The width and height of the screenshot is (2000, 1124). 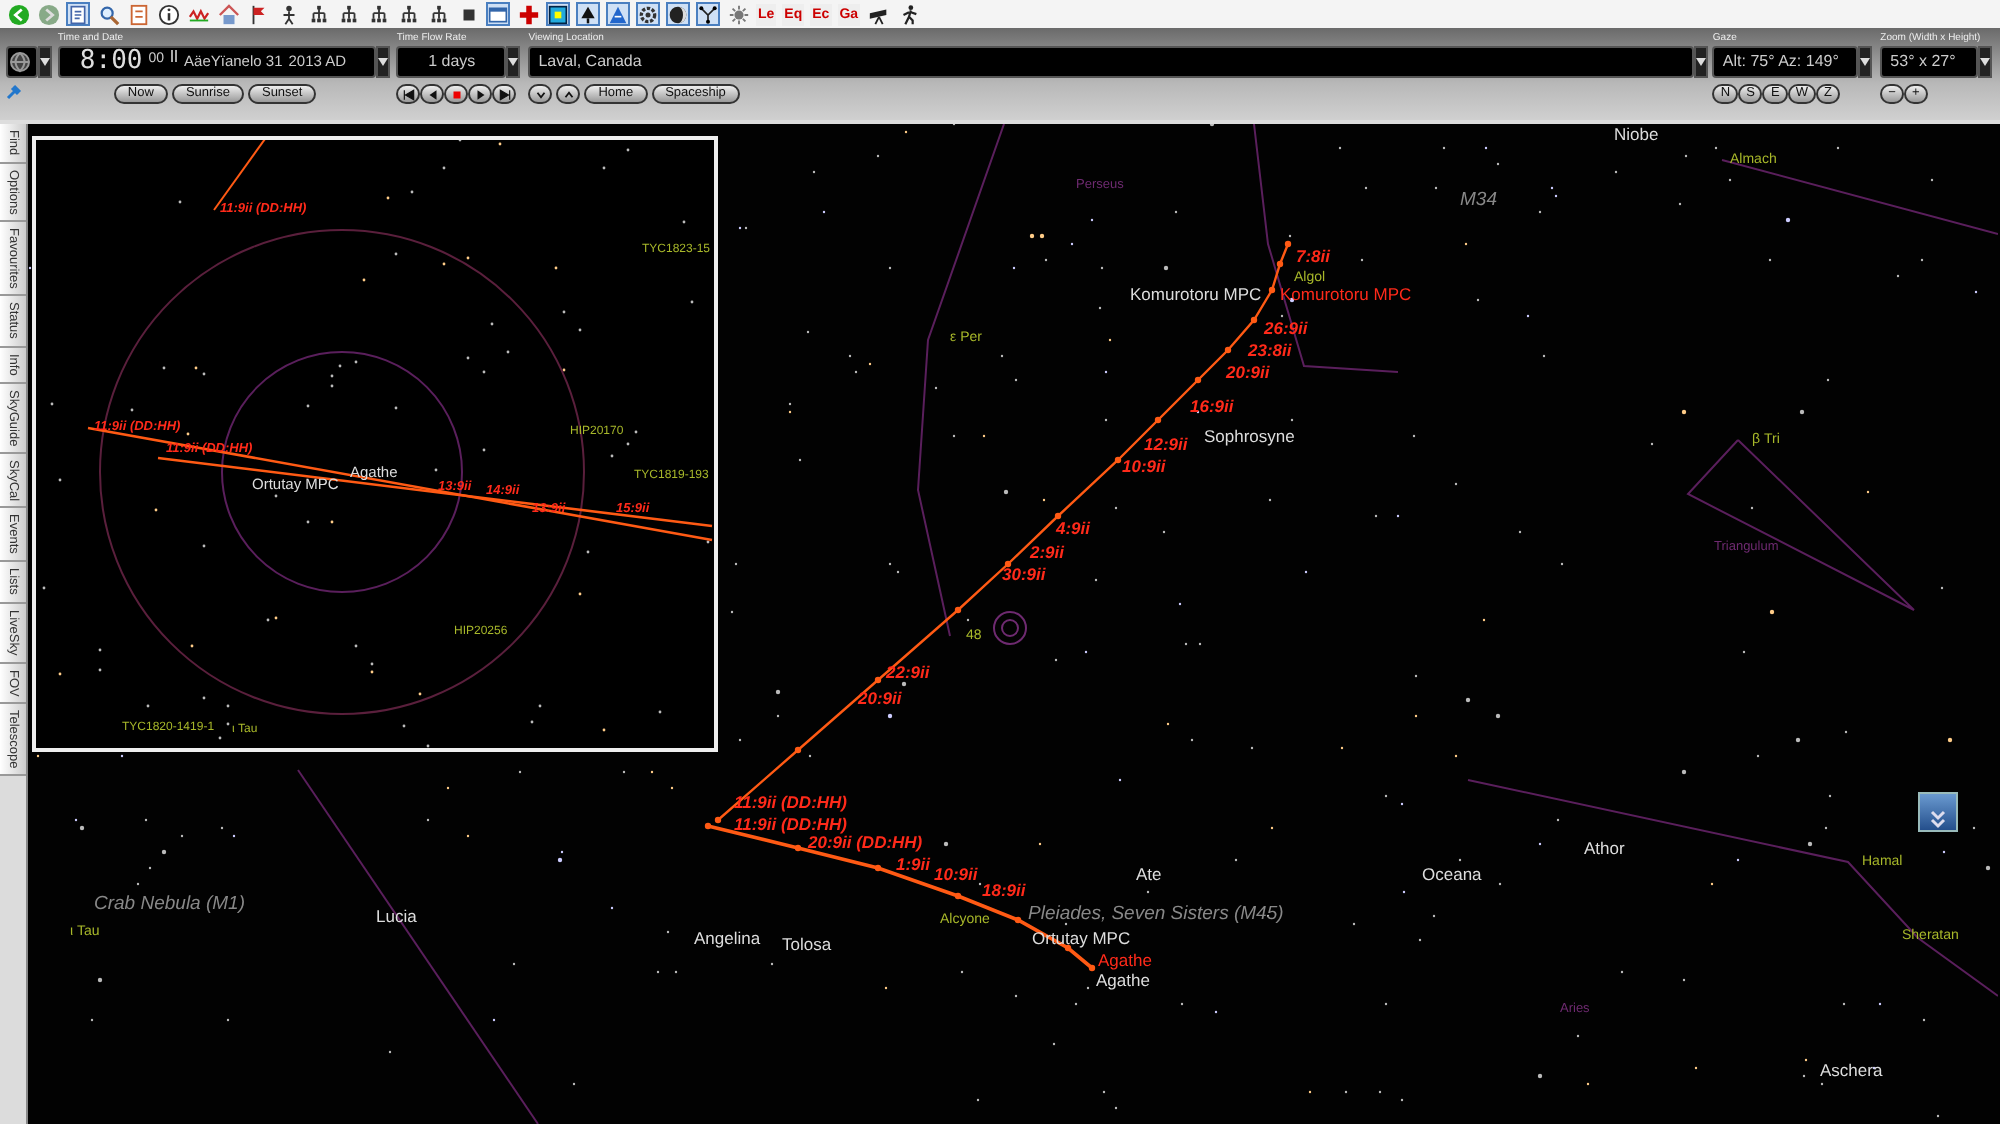 What do you see at coordinates (727, 938) in the screenshot?
I see `object-label: Angelina` at bounding box center [727, 938].